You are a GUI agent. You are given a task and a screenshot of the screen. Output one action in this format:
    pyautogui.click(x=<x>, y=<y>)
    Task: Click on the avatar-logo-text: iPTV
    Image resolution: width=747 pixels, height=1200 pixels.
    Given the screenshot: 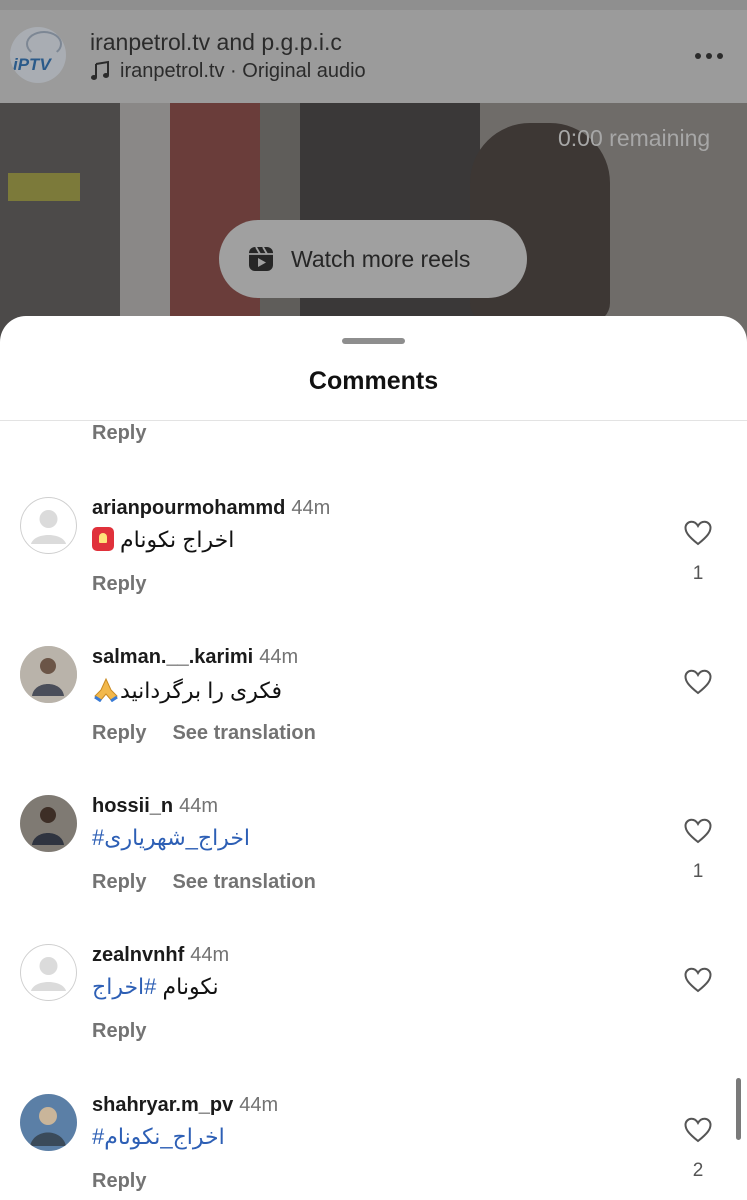 What is the action you would take?
    pyautogui.click(x=32, y=64)
    